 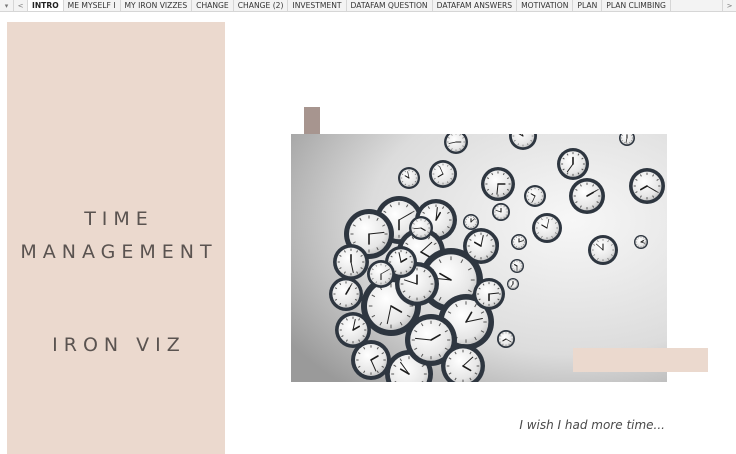 What do you see at coordinates (119, 345) in the screenshot?
I see `subtitle: IRON VIZ` at bounding box center [119, 345].